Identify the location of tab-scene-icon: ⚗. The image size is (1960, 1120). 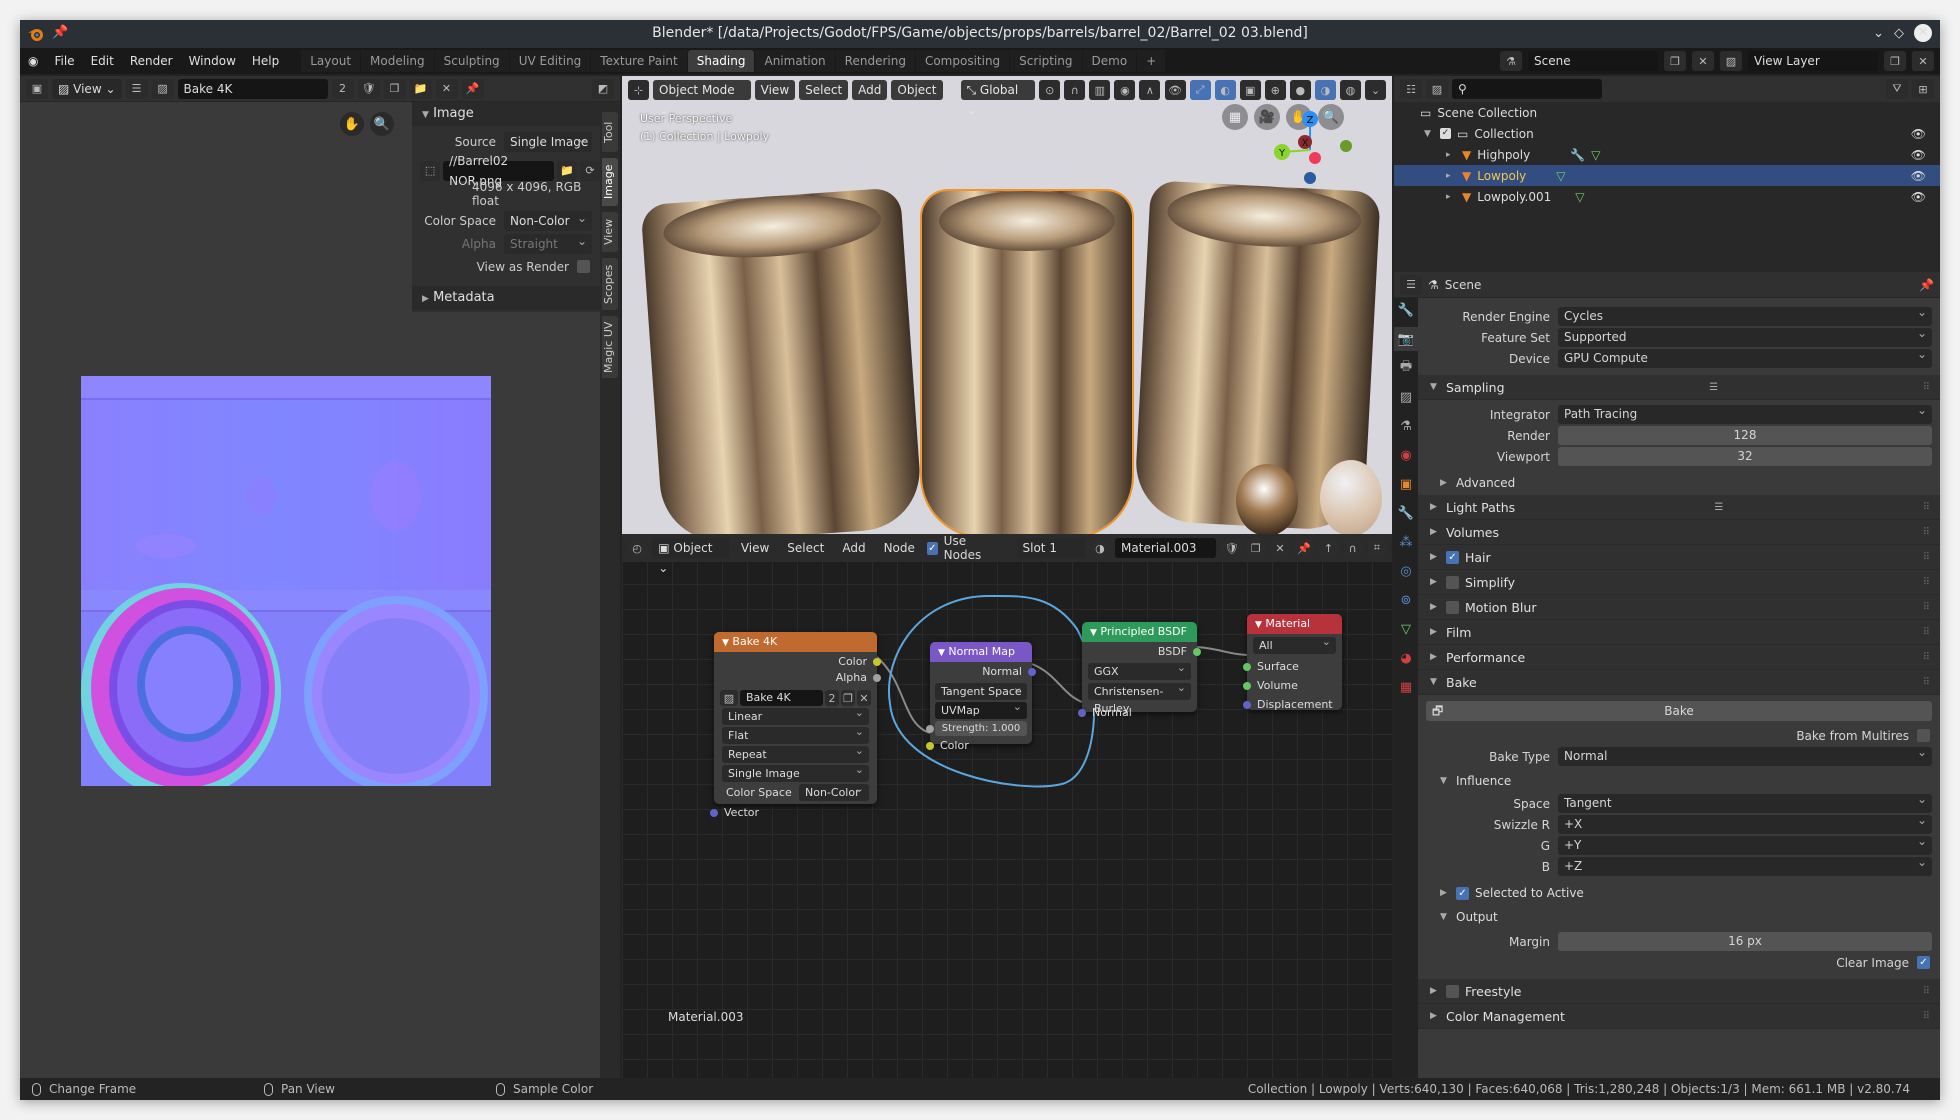
(1406, 426).